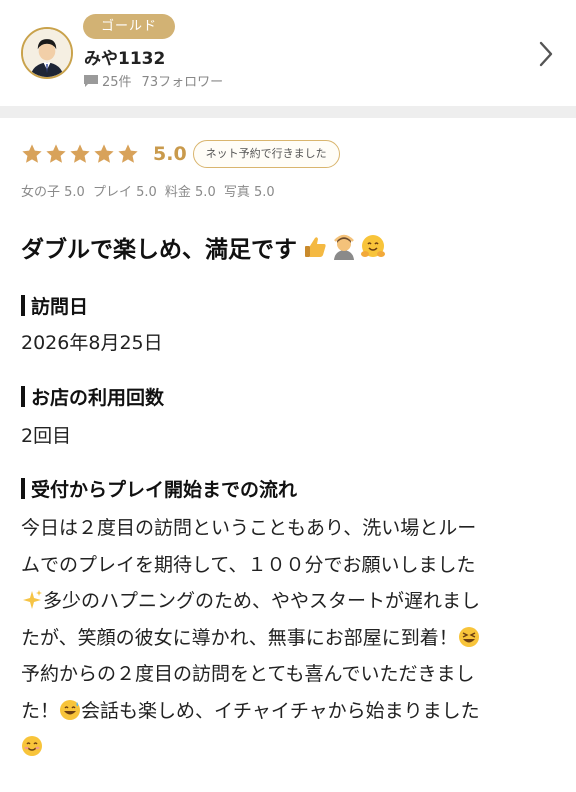 The height and width of the screenshot is (792, 576). I want to click on flow-line-text: た！, so click(40, 710).